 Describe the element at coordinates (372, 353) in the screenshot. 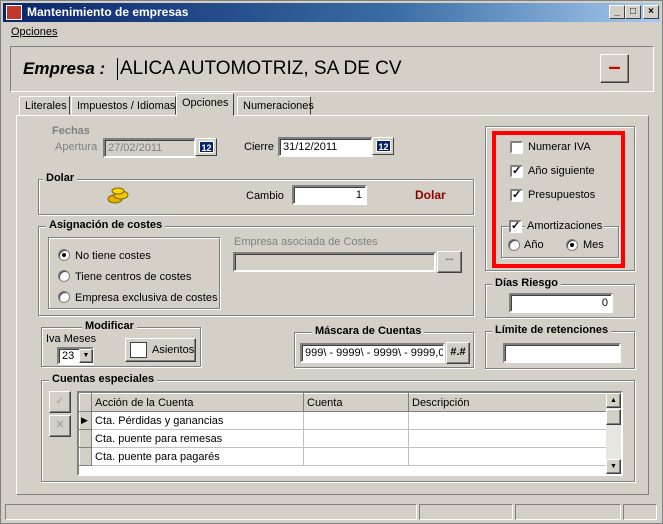

I see `mascara-input: 999\ - 9999\ - 9999\ - 9999,0` at that location.